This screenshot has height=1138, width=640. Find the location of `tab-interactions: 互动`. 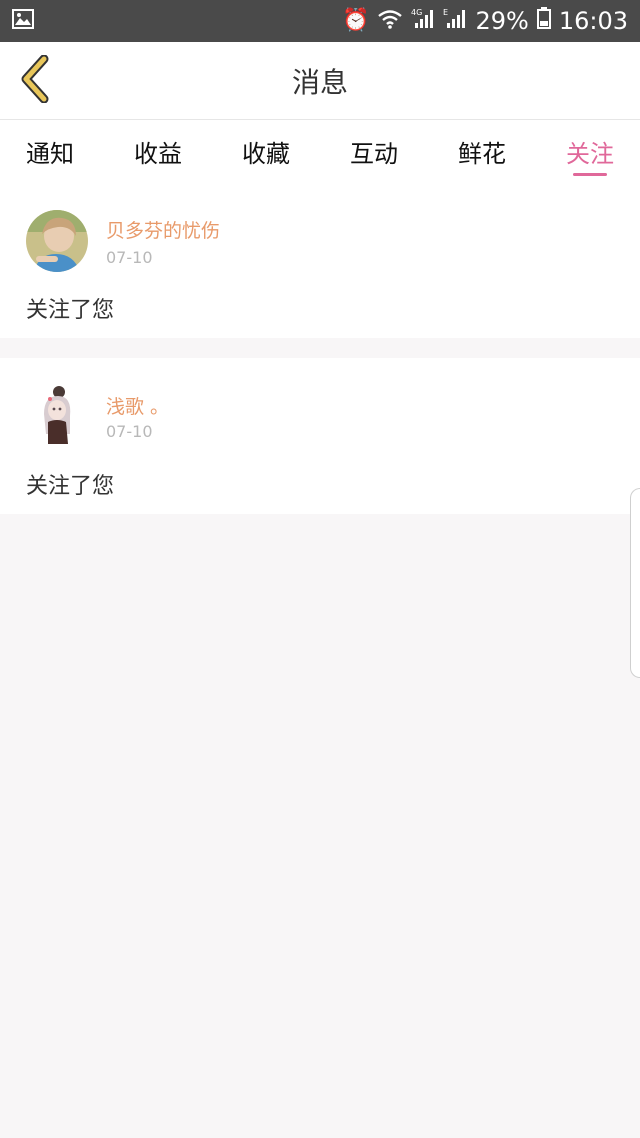

tab-interactions: 互动 is located at coordinates (374, 151).